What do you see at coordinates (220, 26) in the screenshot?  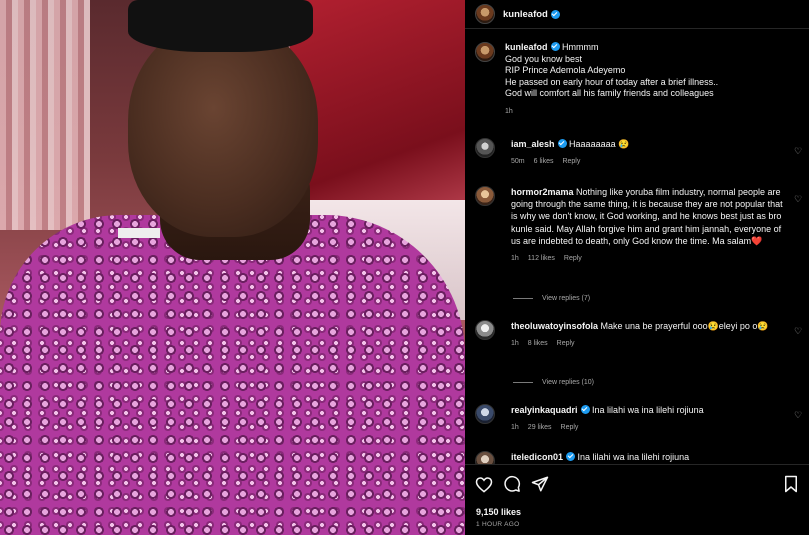 I see `photo-cap` at bounding box center [220, 26].